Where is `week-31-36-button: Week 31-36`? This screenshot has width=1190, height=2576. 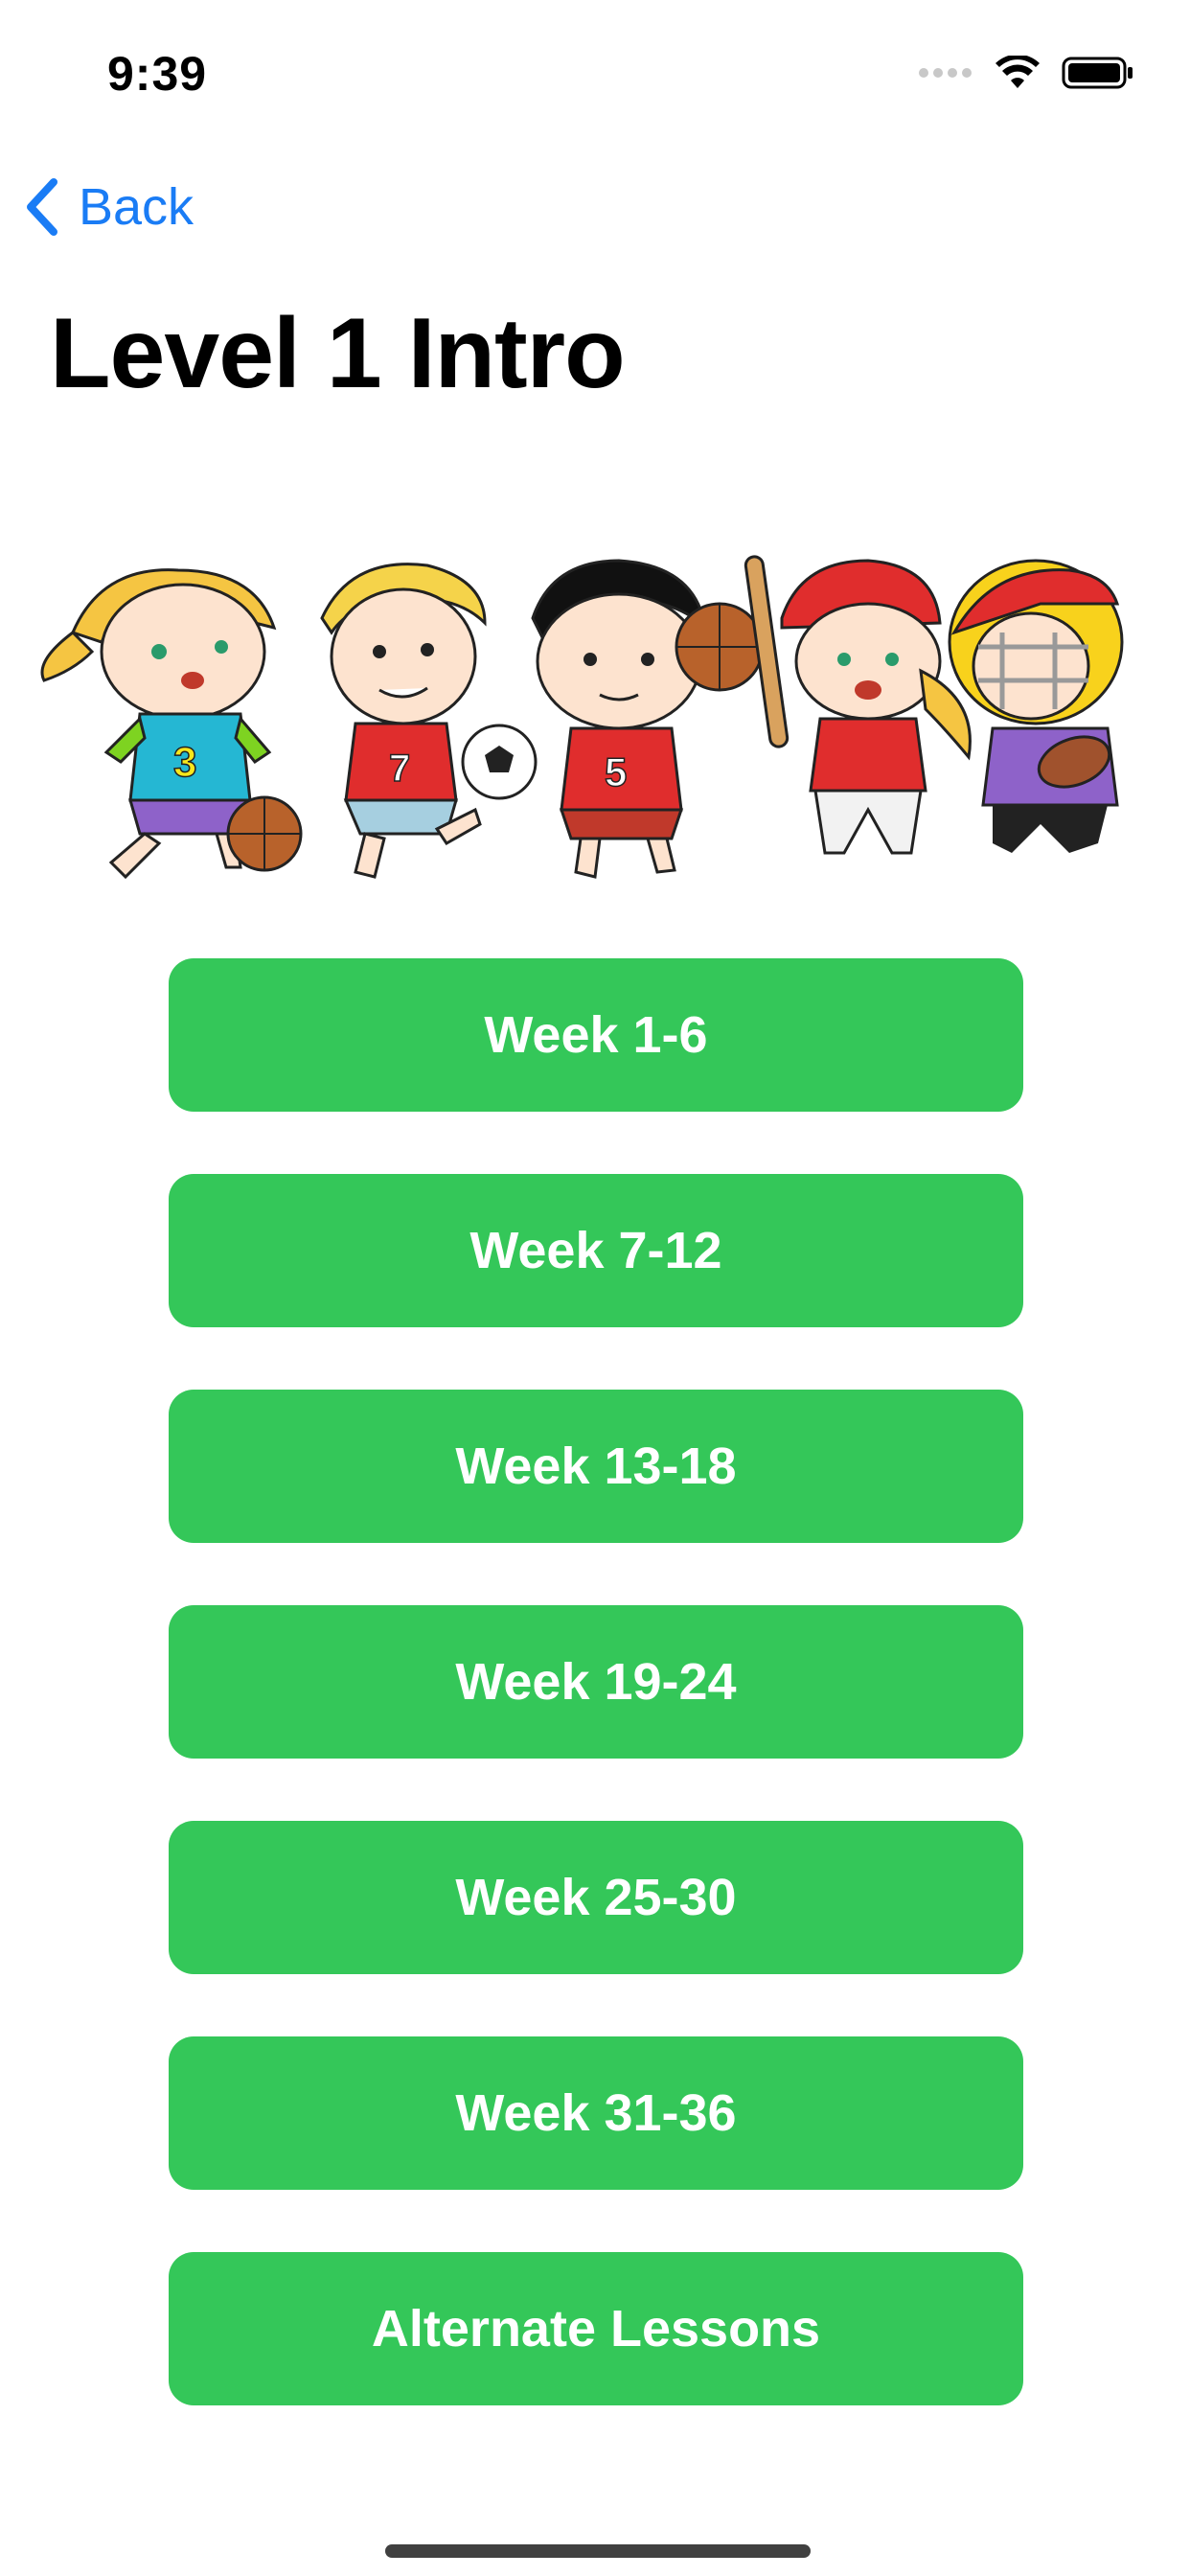 week-31-36-button: Week 31-36 is located at coordinates (596, 2113).